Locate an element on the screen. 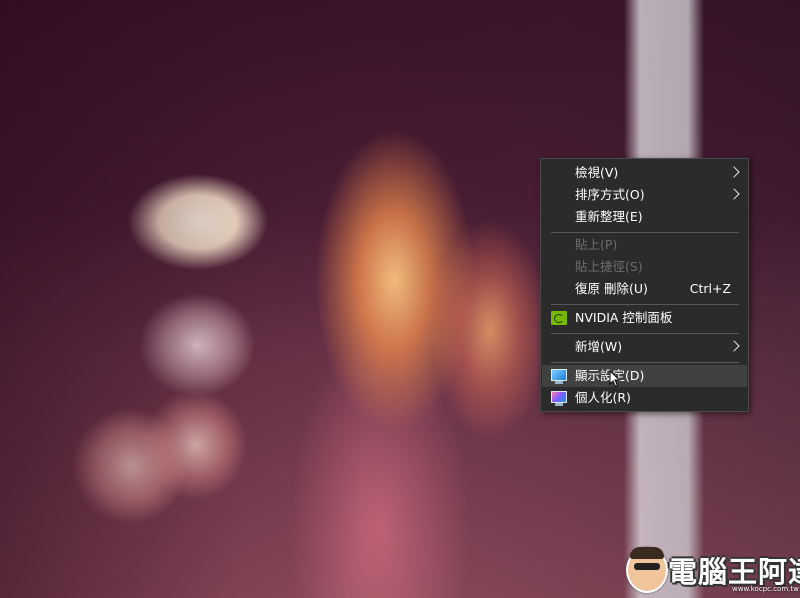 The height and width of the screenshot is (598, 800). menu-item-label: 貼上捷徑(S) is located at coordinates (609, 266).